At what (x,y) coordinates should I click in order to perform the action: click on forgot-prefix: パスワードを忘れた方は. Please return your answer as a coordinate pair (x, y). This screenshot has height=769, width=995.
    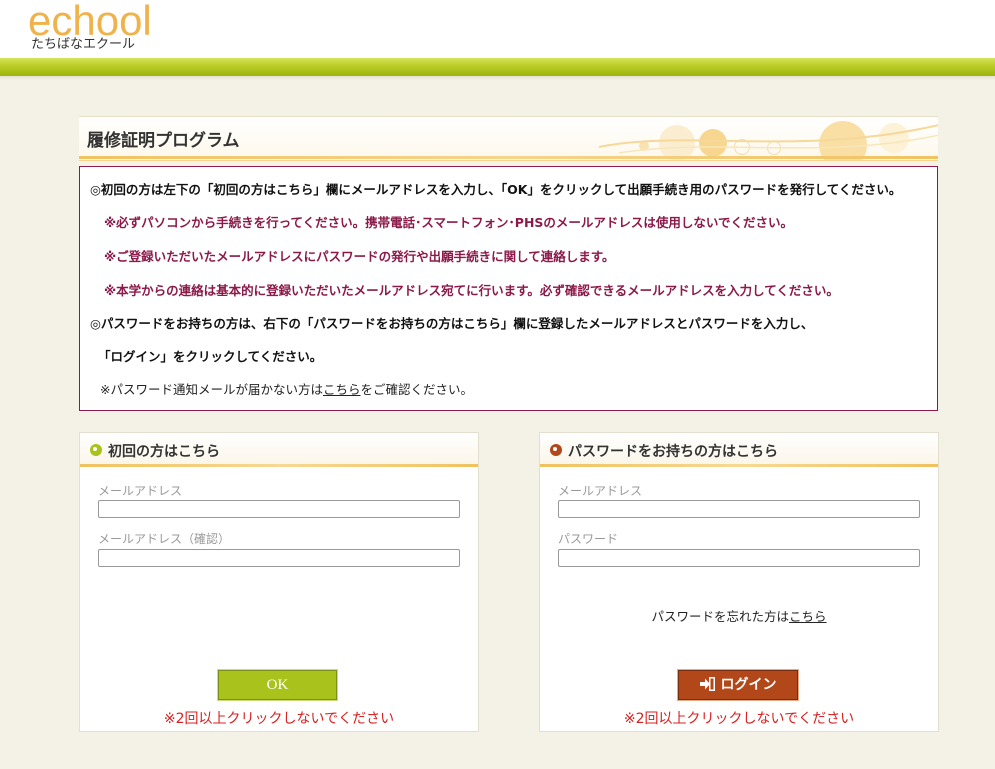
    Looking at the image, I should click on (720, 616).